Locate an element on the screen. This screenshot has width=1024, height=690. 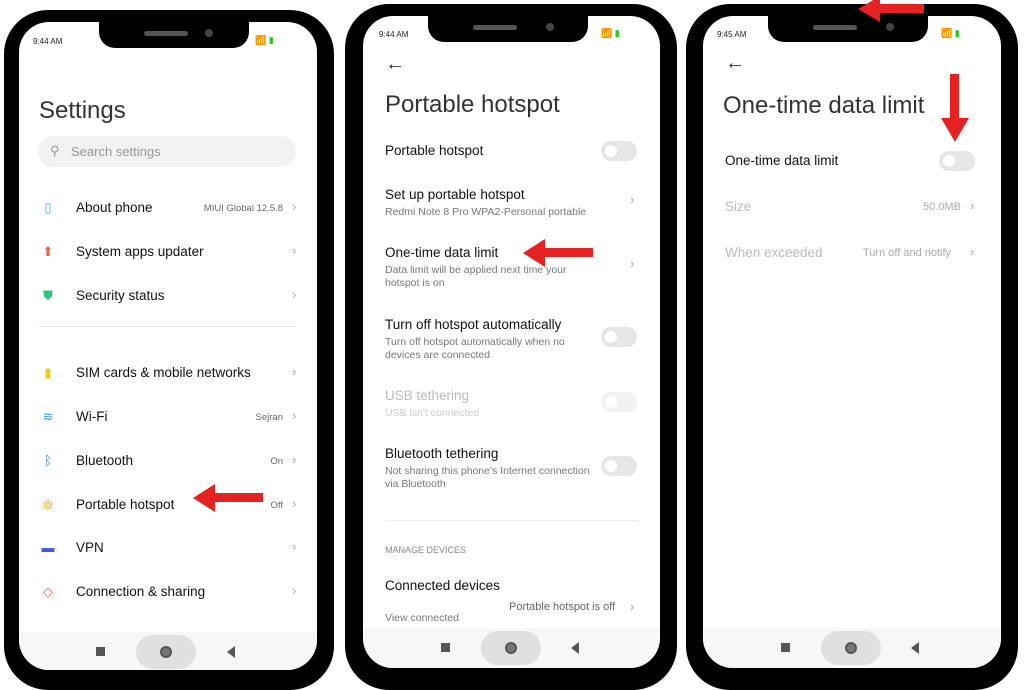
share-icon: ◇ is located at coordinates (48, 591).